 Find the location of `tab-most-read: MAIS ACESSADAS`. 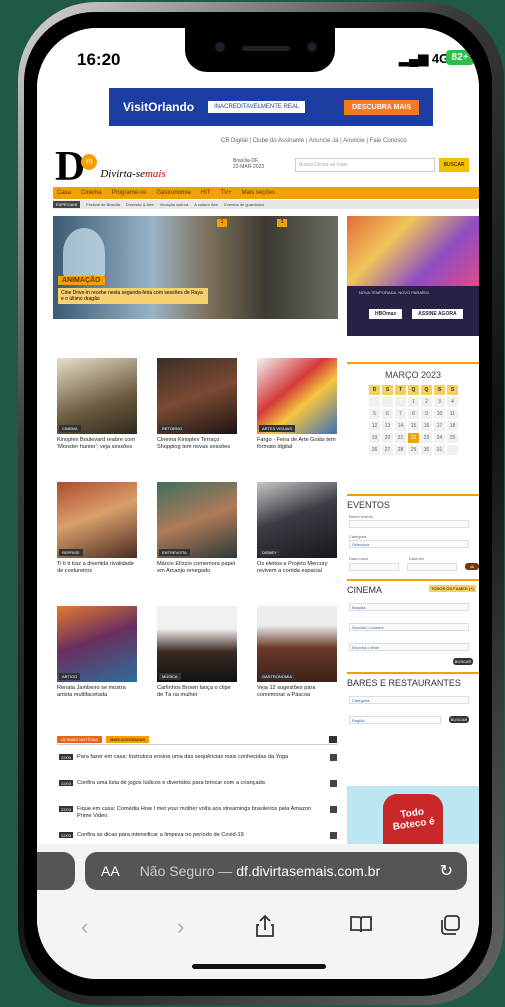

tab-most-read: MAIS ACESSADAS is located at coordinates (128, 739).